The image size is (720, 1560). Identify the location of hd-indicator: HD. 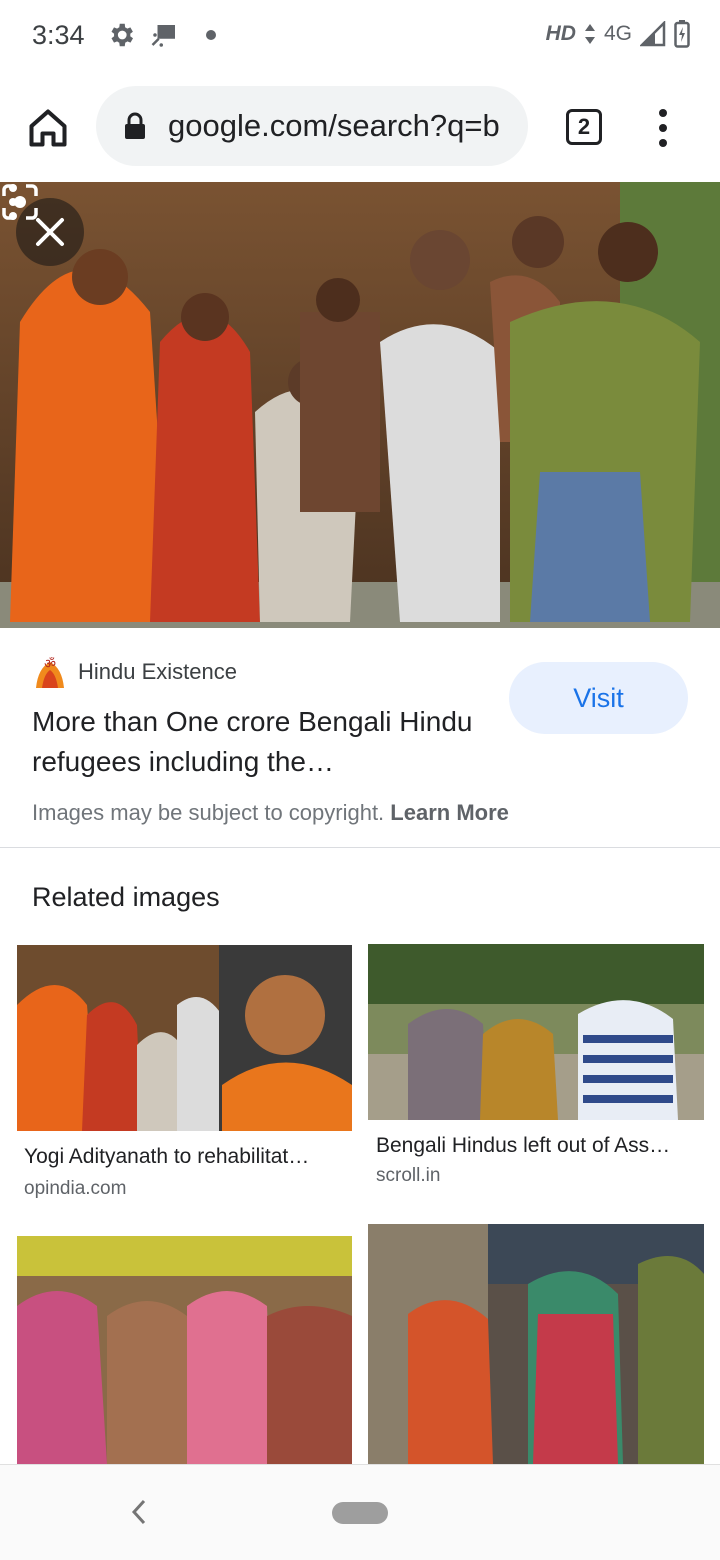
(560, 33).